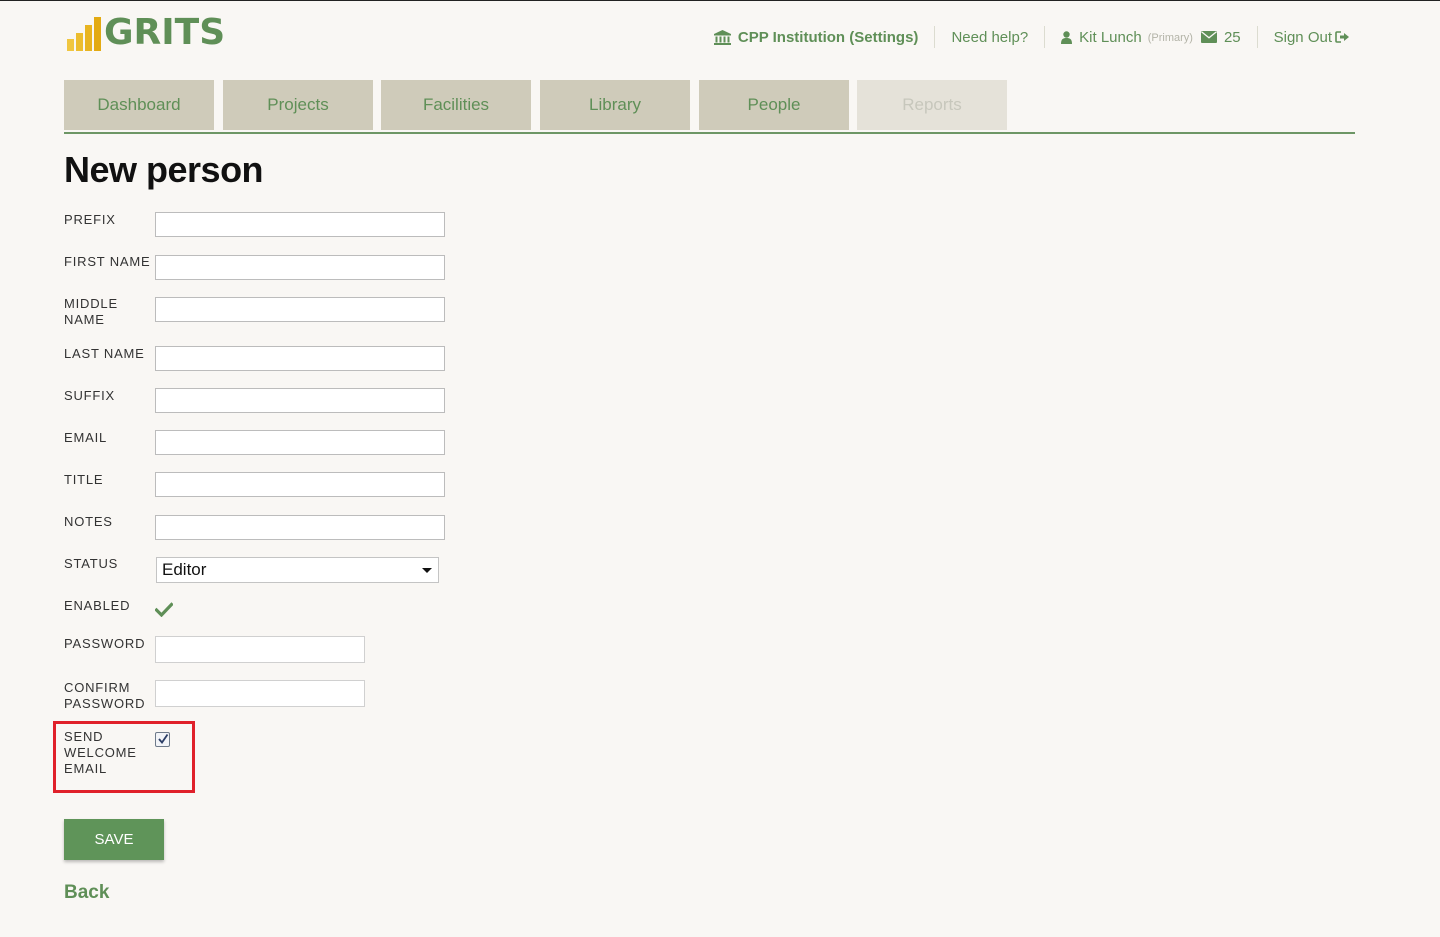 The image size is (1440, 937). Describe the element at coordinates (84, 479) in the screenshot. I see `title-label: TITLE` at that location.